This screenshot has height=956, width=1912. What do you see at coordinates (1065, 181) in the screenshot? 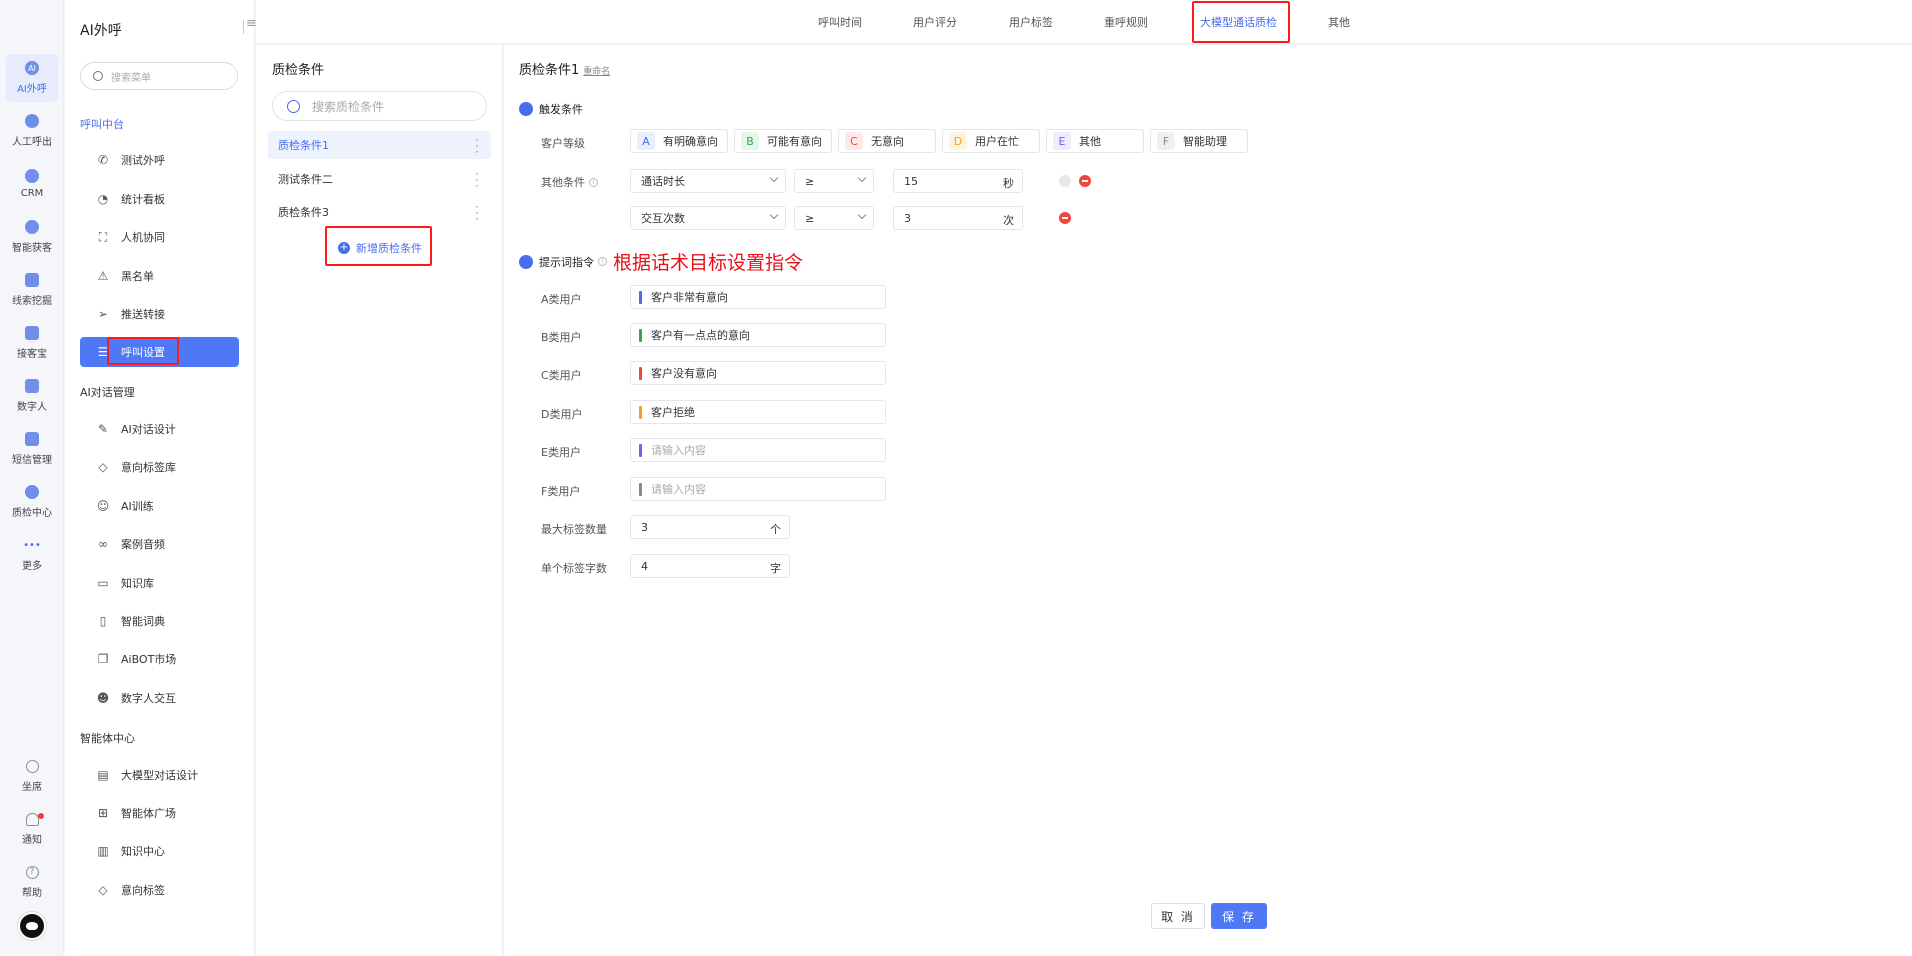
I see `add-rule-disabled-icon` at bounding box center [1065, 181].